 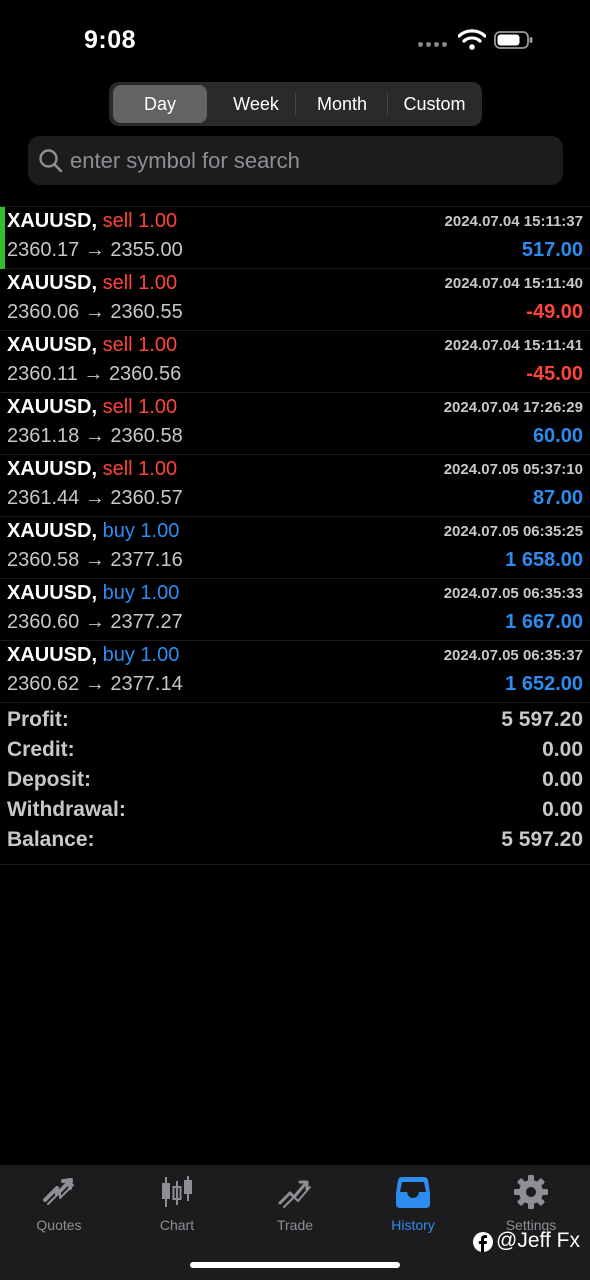 I want to click on summary-label: Withdrawal:, so click(x=66, y=809).